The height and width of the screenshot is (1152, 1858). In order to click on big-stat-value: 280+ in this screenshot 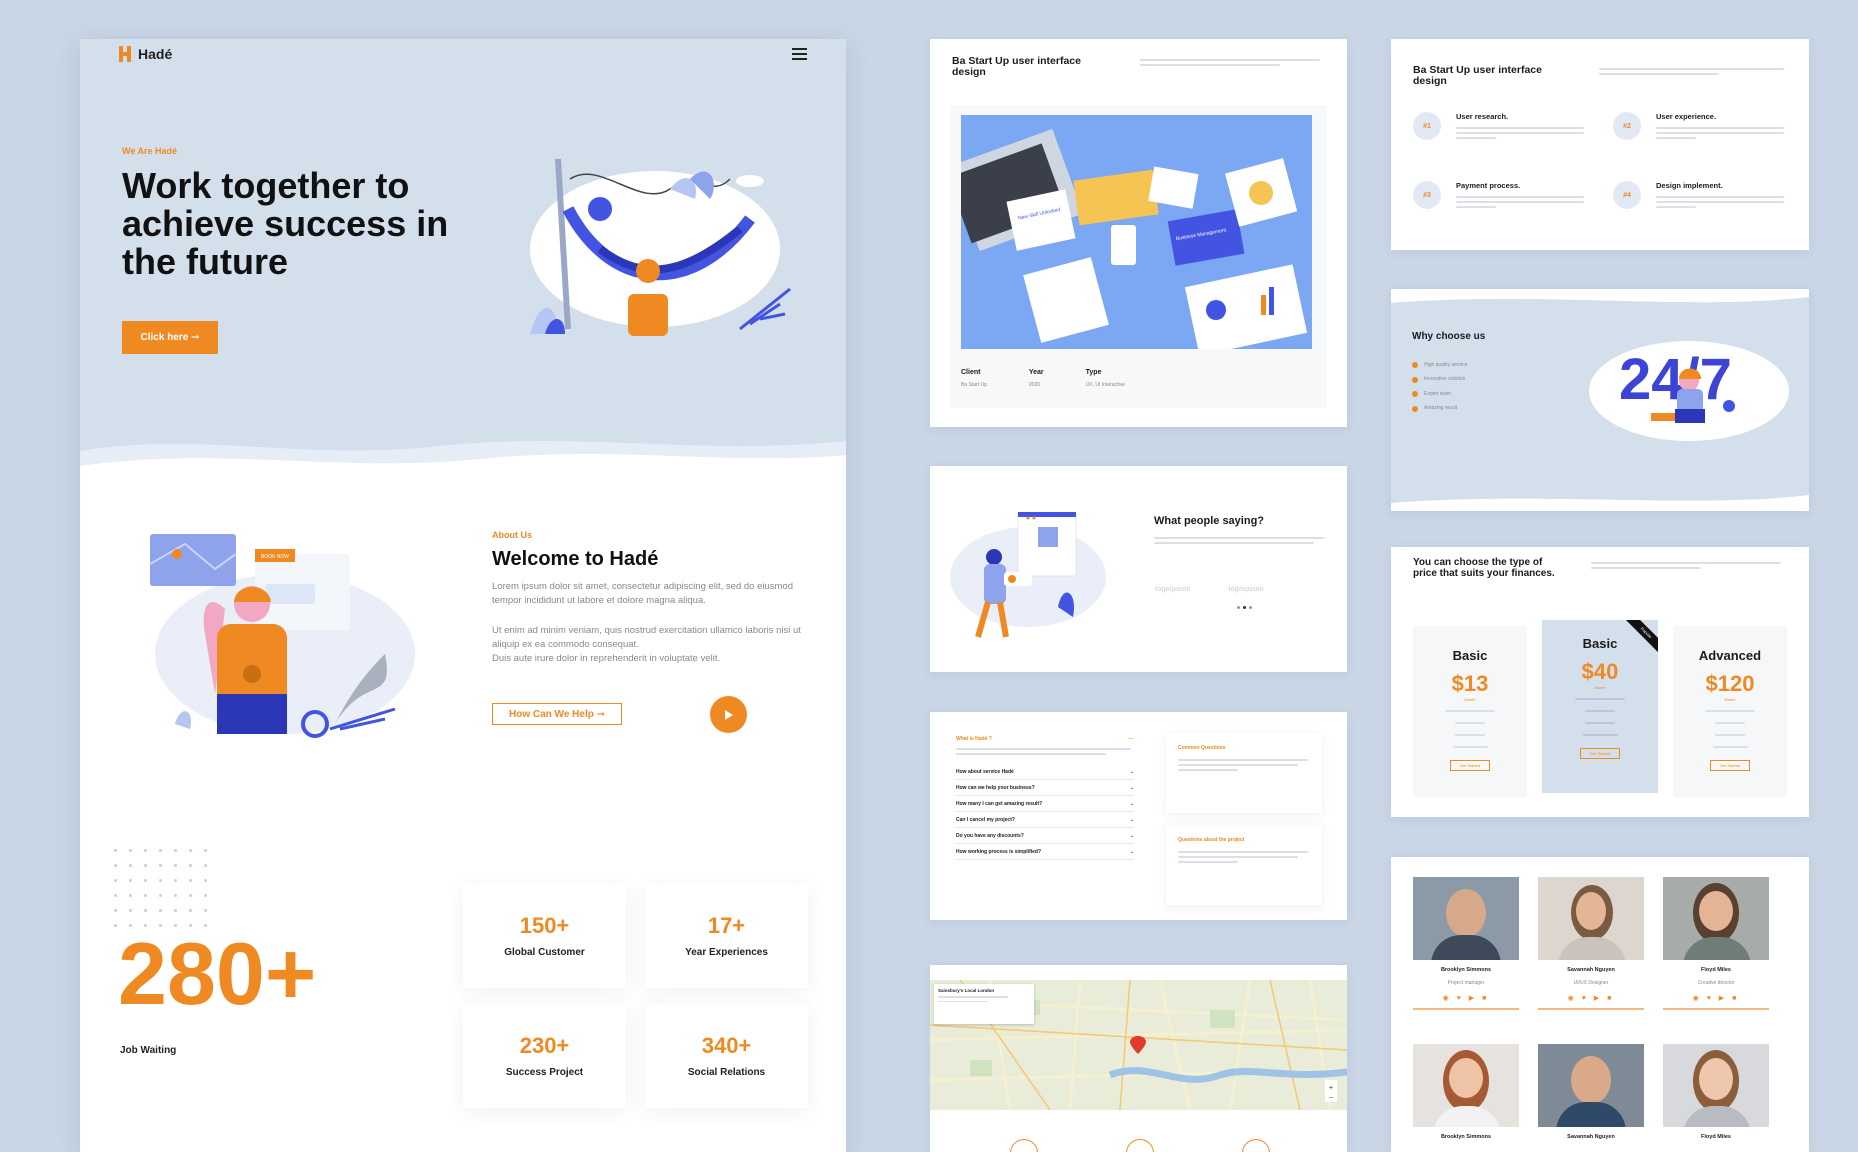, I will do `click(217, 973)`.